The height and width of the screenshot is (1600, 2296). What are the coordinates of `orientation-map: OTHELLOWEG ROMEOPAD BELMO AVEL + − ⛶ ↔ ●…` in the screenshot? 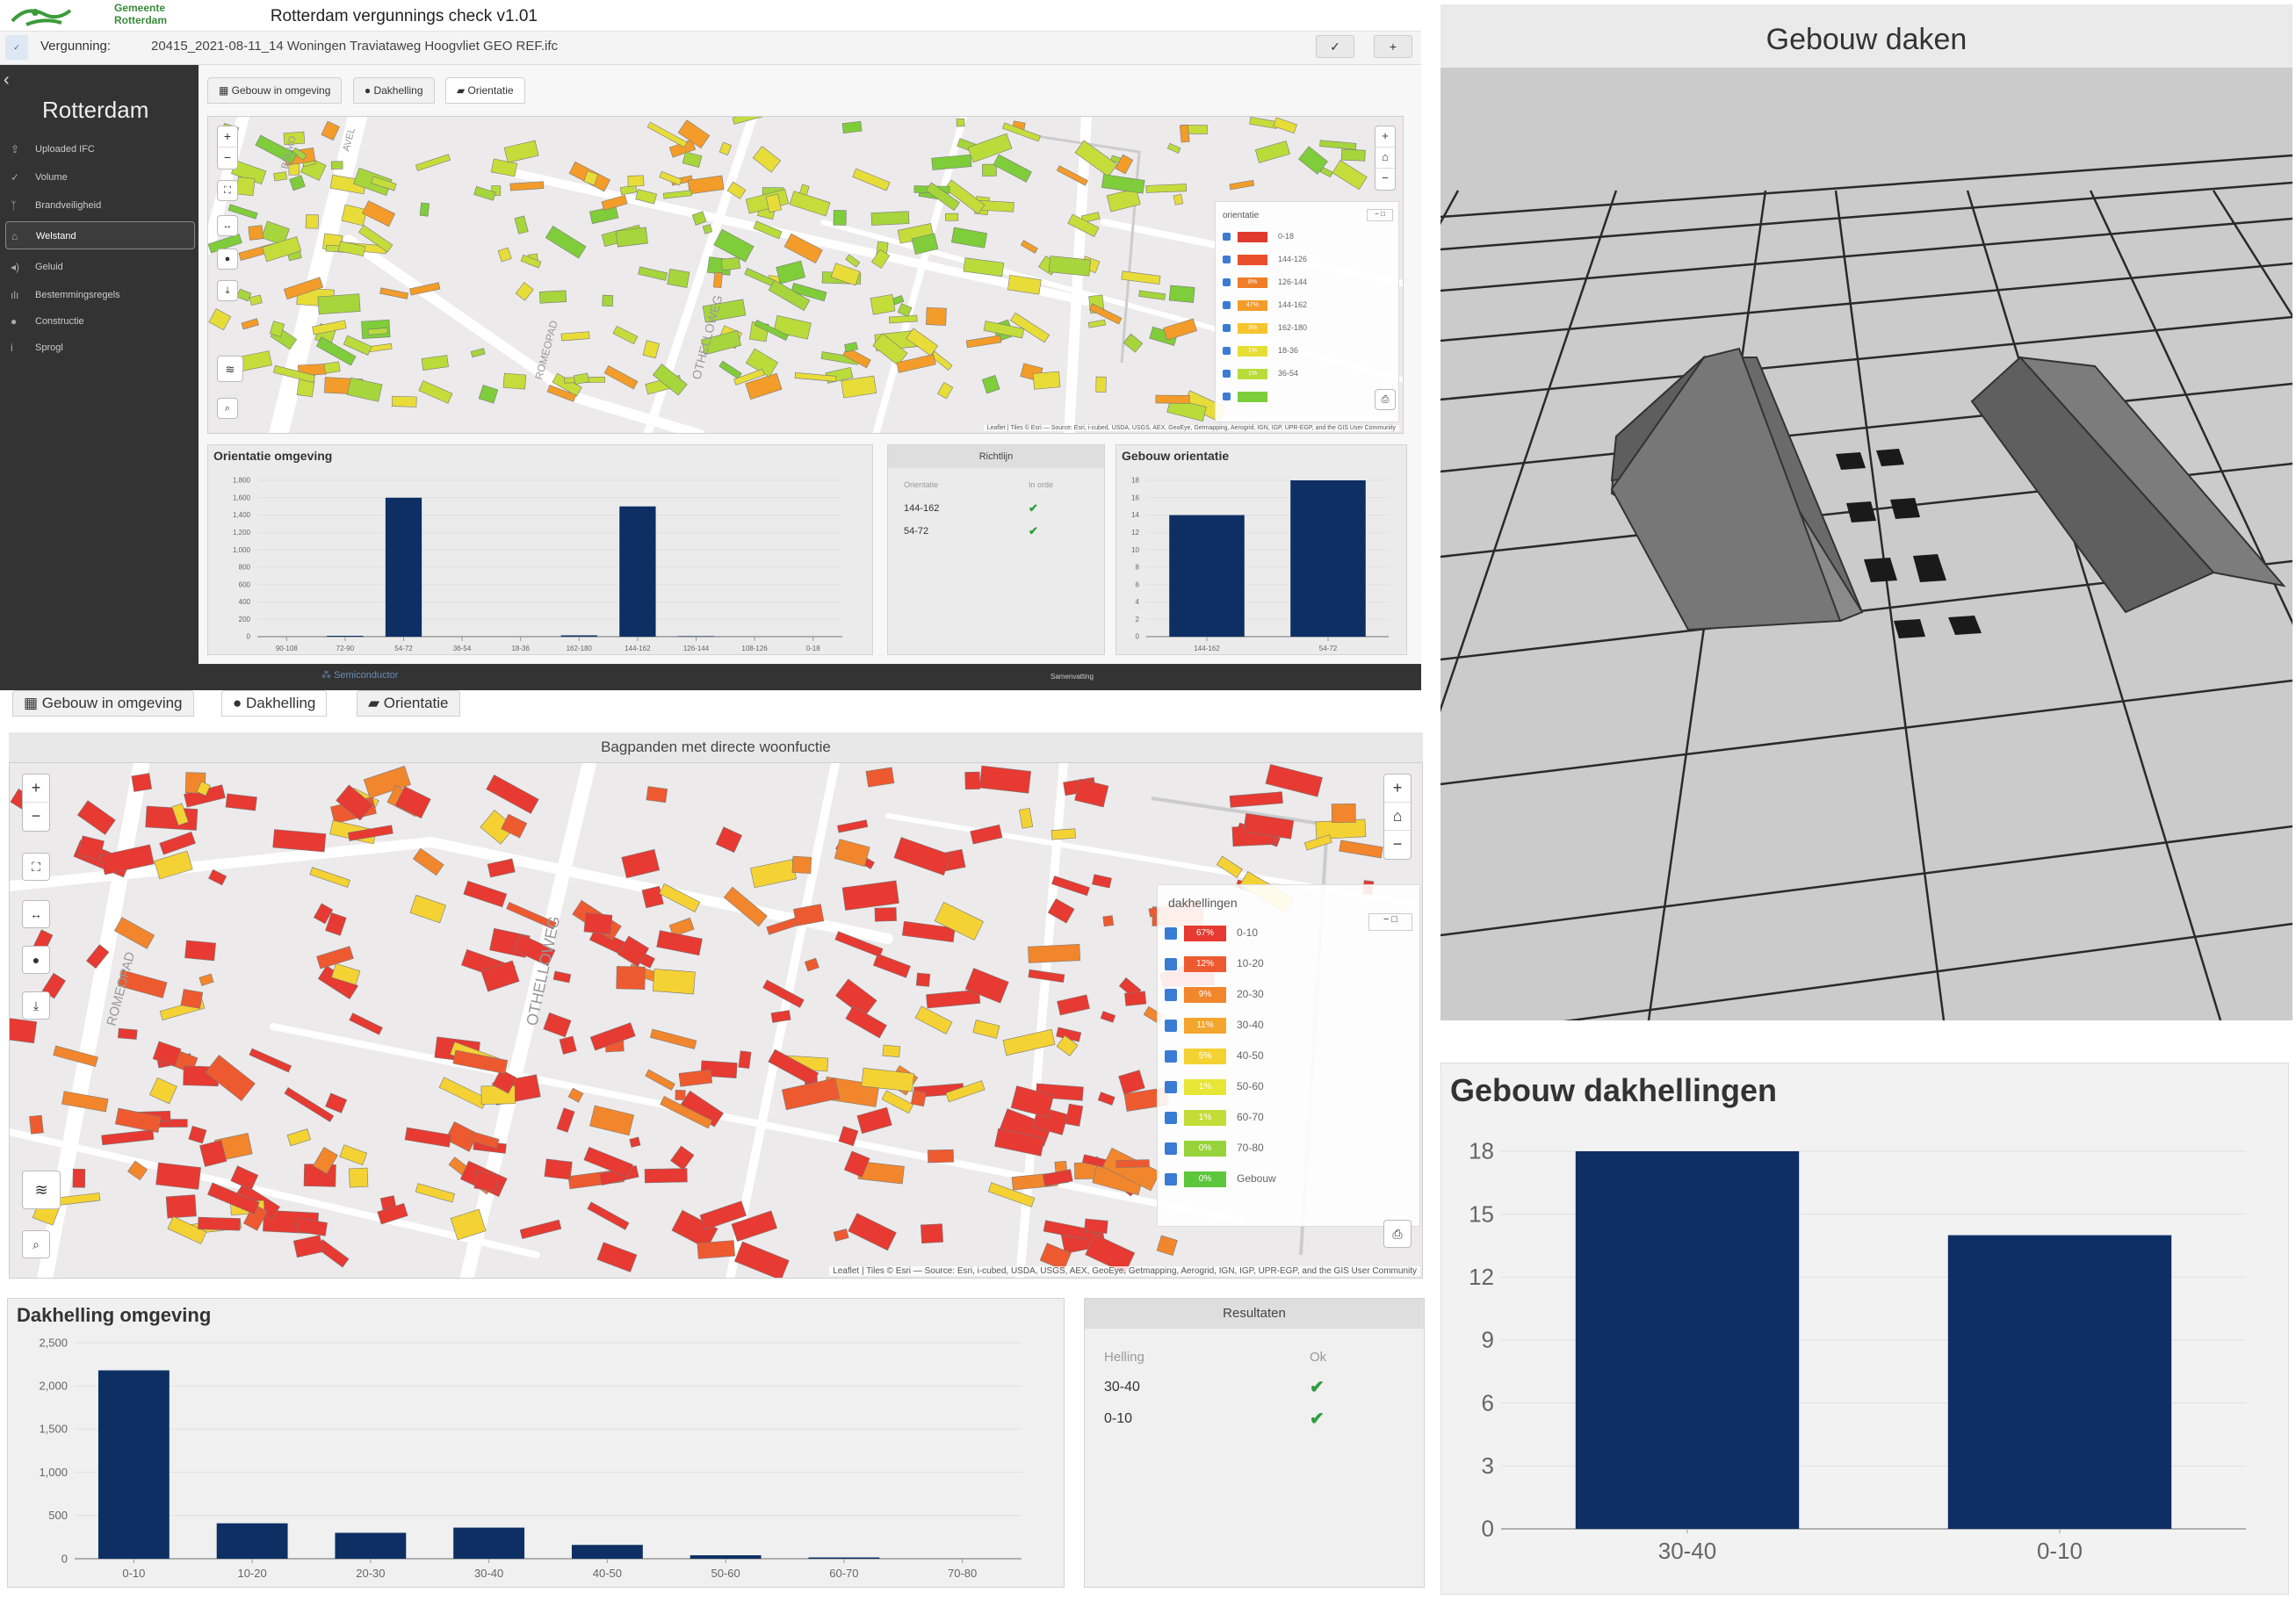 It's located at (805, 275).